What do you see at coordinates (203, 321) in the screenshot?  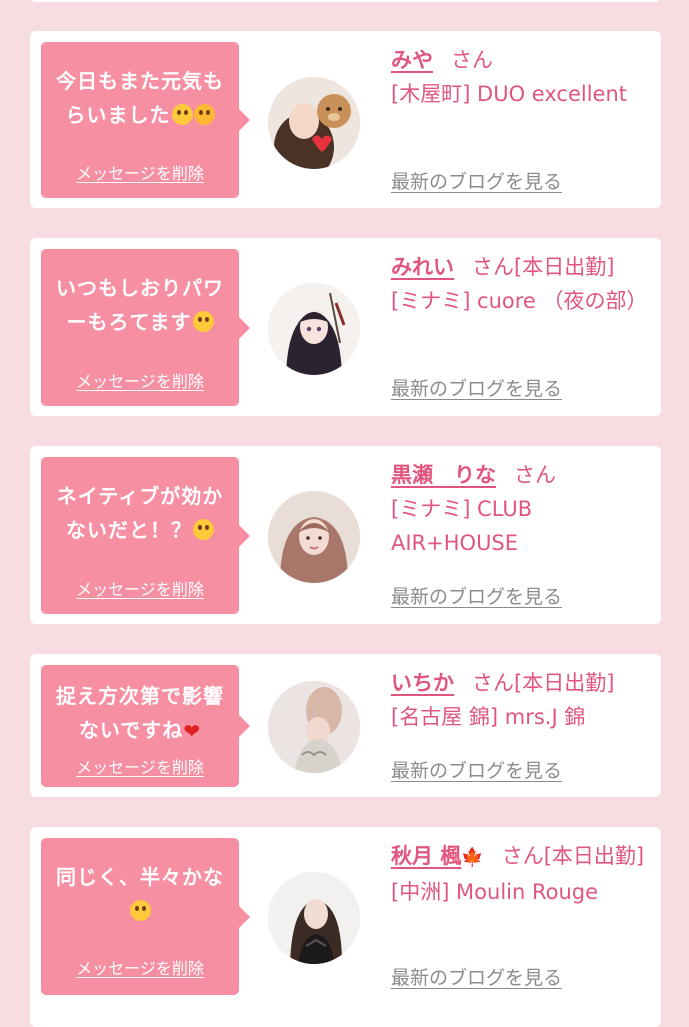 I see `heart-eyes-emoji-icon` at bounding box center [203, 321].